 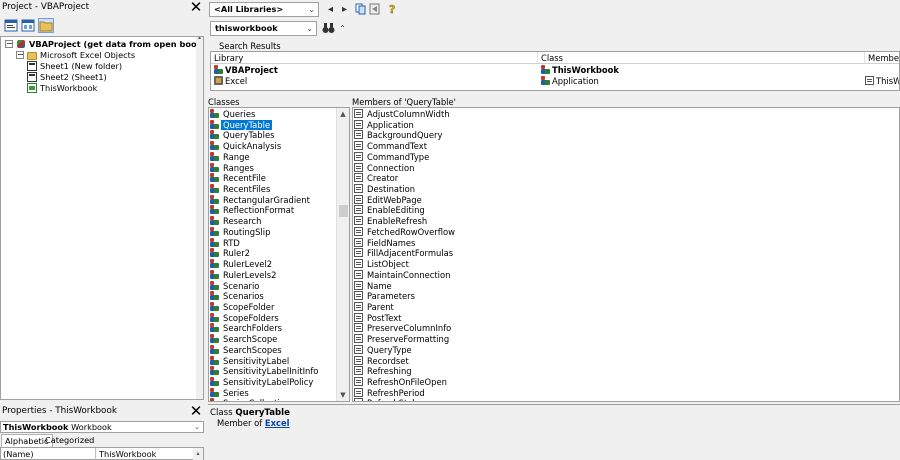 I want to click on copy-to-clipboard-icon, so click(x=360, y=9).